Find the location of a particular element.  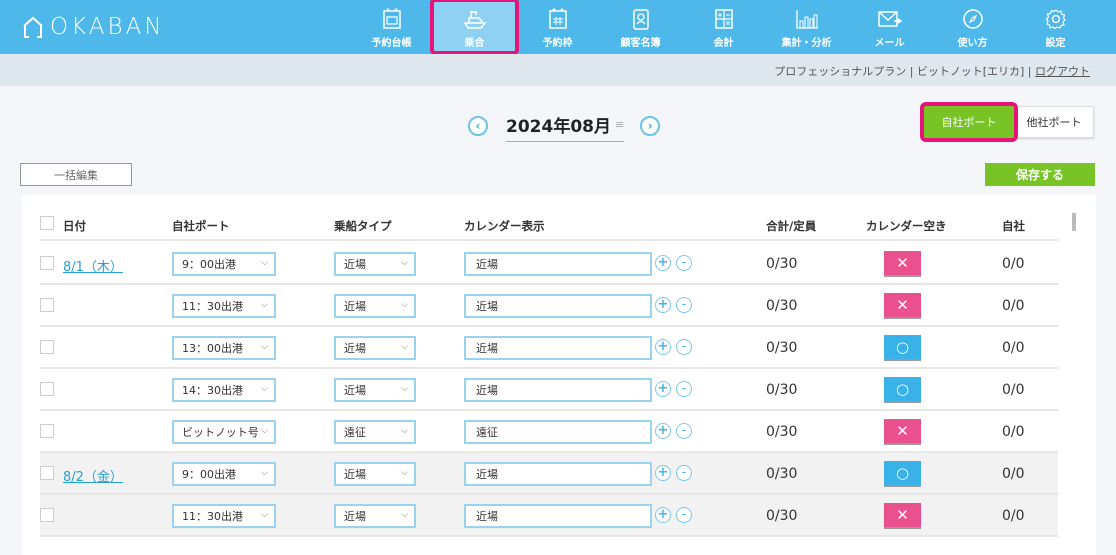

bulk-edit-button: 一括編集 is located at coordinates (76, 174).